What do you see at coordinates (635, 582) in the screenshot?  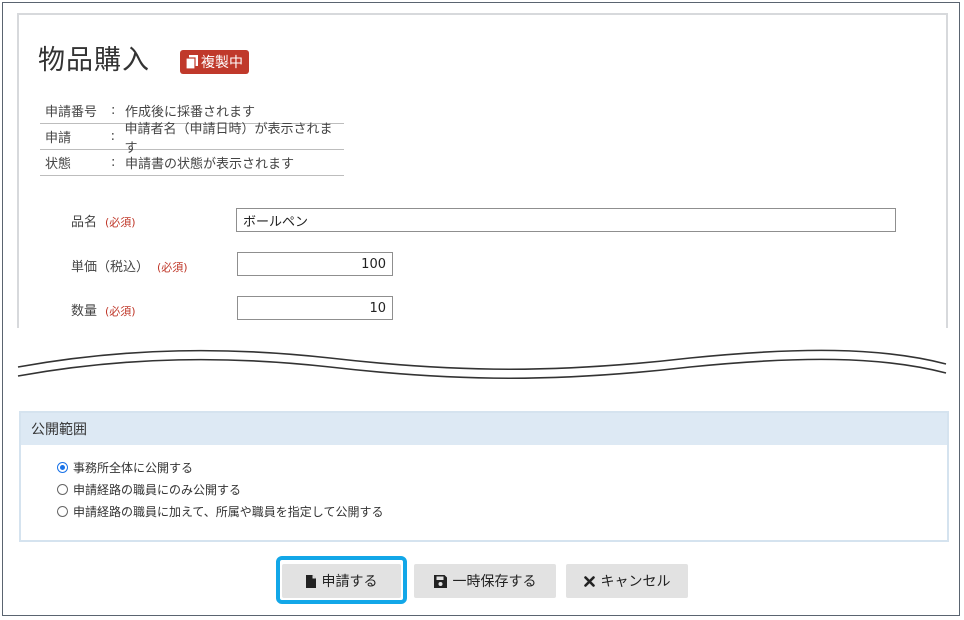 I see `cancel-button-label: キャンセル` at bounding box center [635, 582].